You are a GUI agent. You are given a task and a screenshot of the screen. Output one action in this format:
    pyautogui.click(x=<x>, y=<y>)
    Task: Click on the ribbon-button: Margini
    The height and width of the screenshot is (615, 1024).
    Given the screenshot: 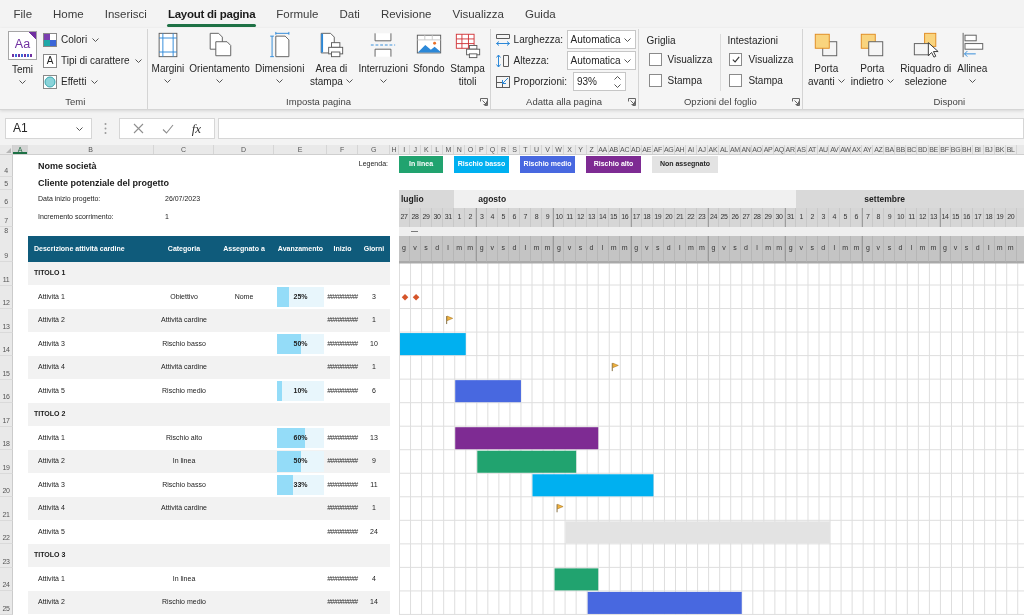 What is the action you would take?
    pyautogui.click(x=168, y=56)
    